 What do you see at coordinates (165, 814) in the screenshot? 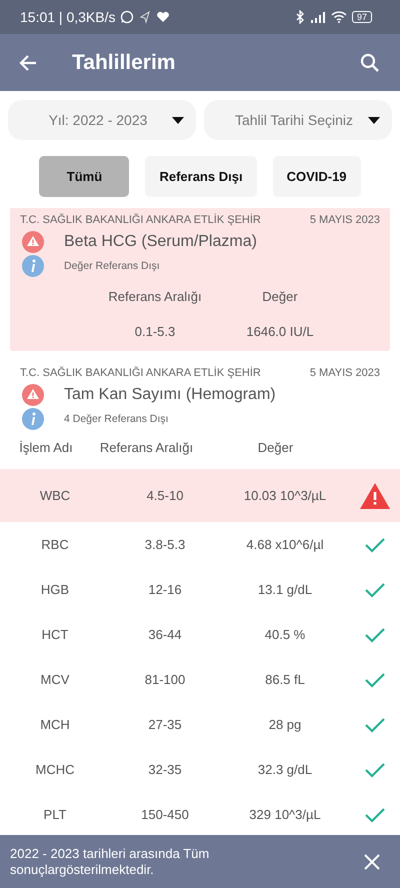
I see `table-cell-text: 150-450` at bounding box center [165, 814].